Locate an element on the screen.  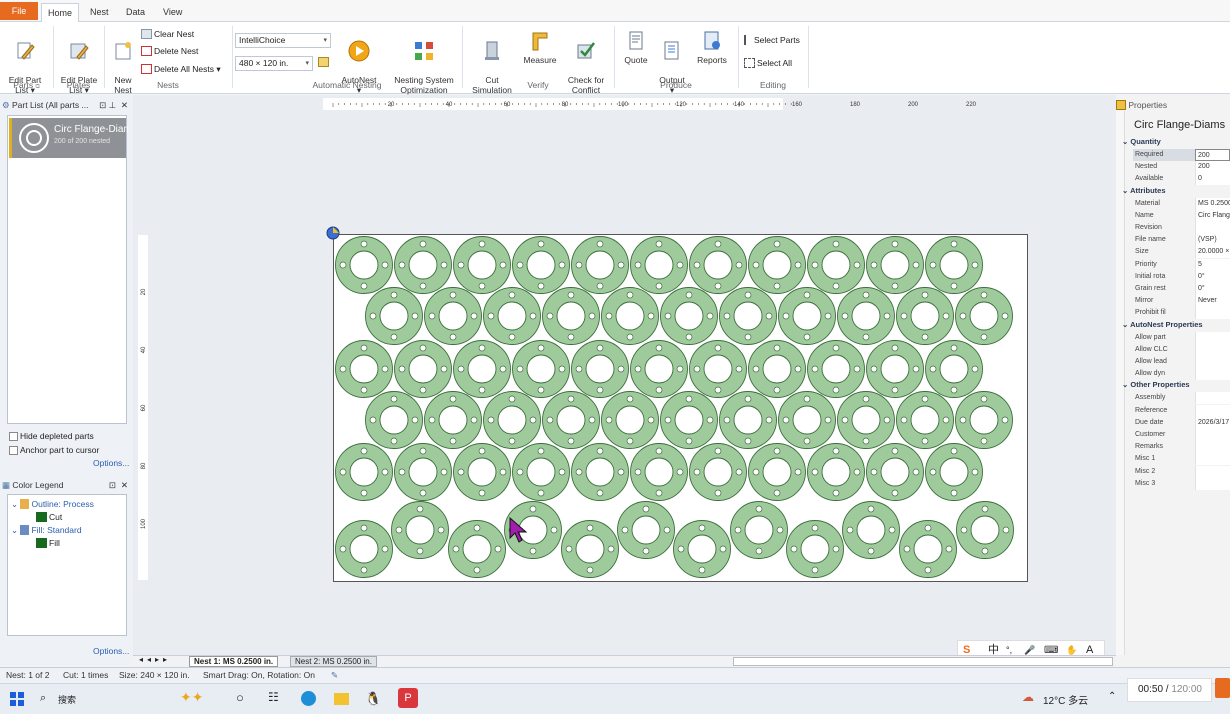
property-category: ⌄ Quantity is located at coordinates (1141, 141).